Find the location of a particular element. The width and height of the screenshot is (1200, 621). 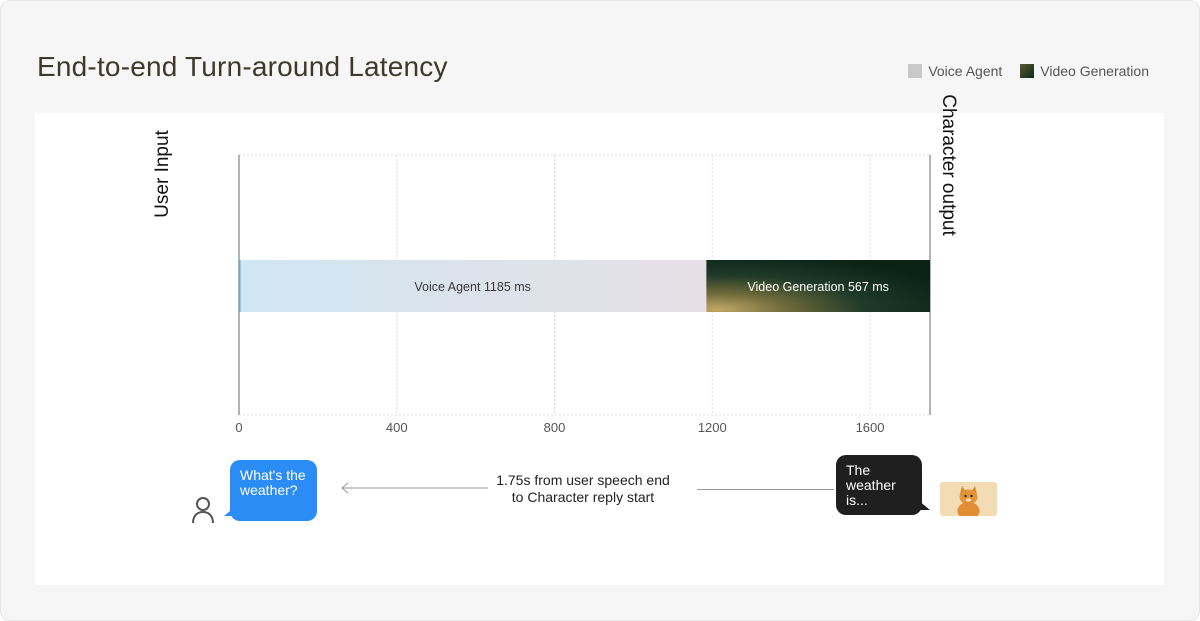

x-tick-label-0: 0 is located at coordinates (238, 427).